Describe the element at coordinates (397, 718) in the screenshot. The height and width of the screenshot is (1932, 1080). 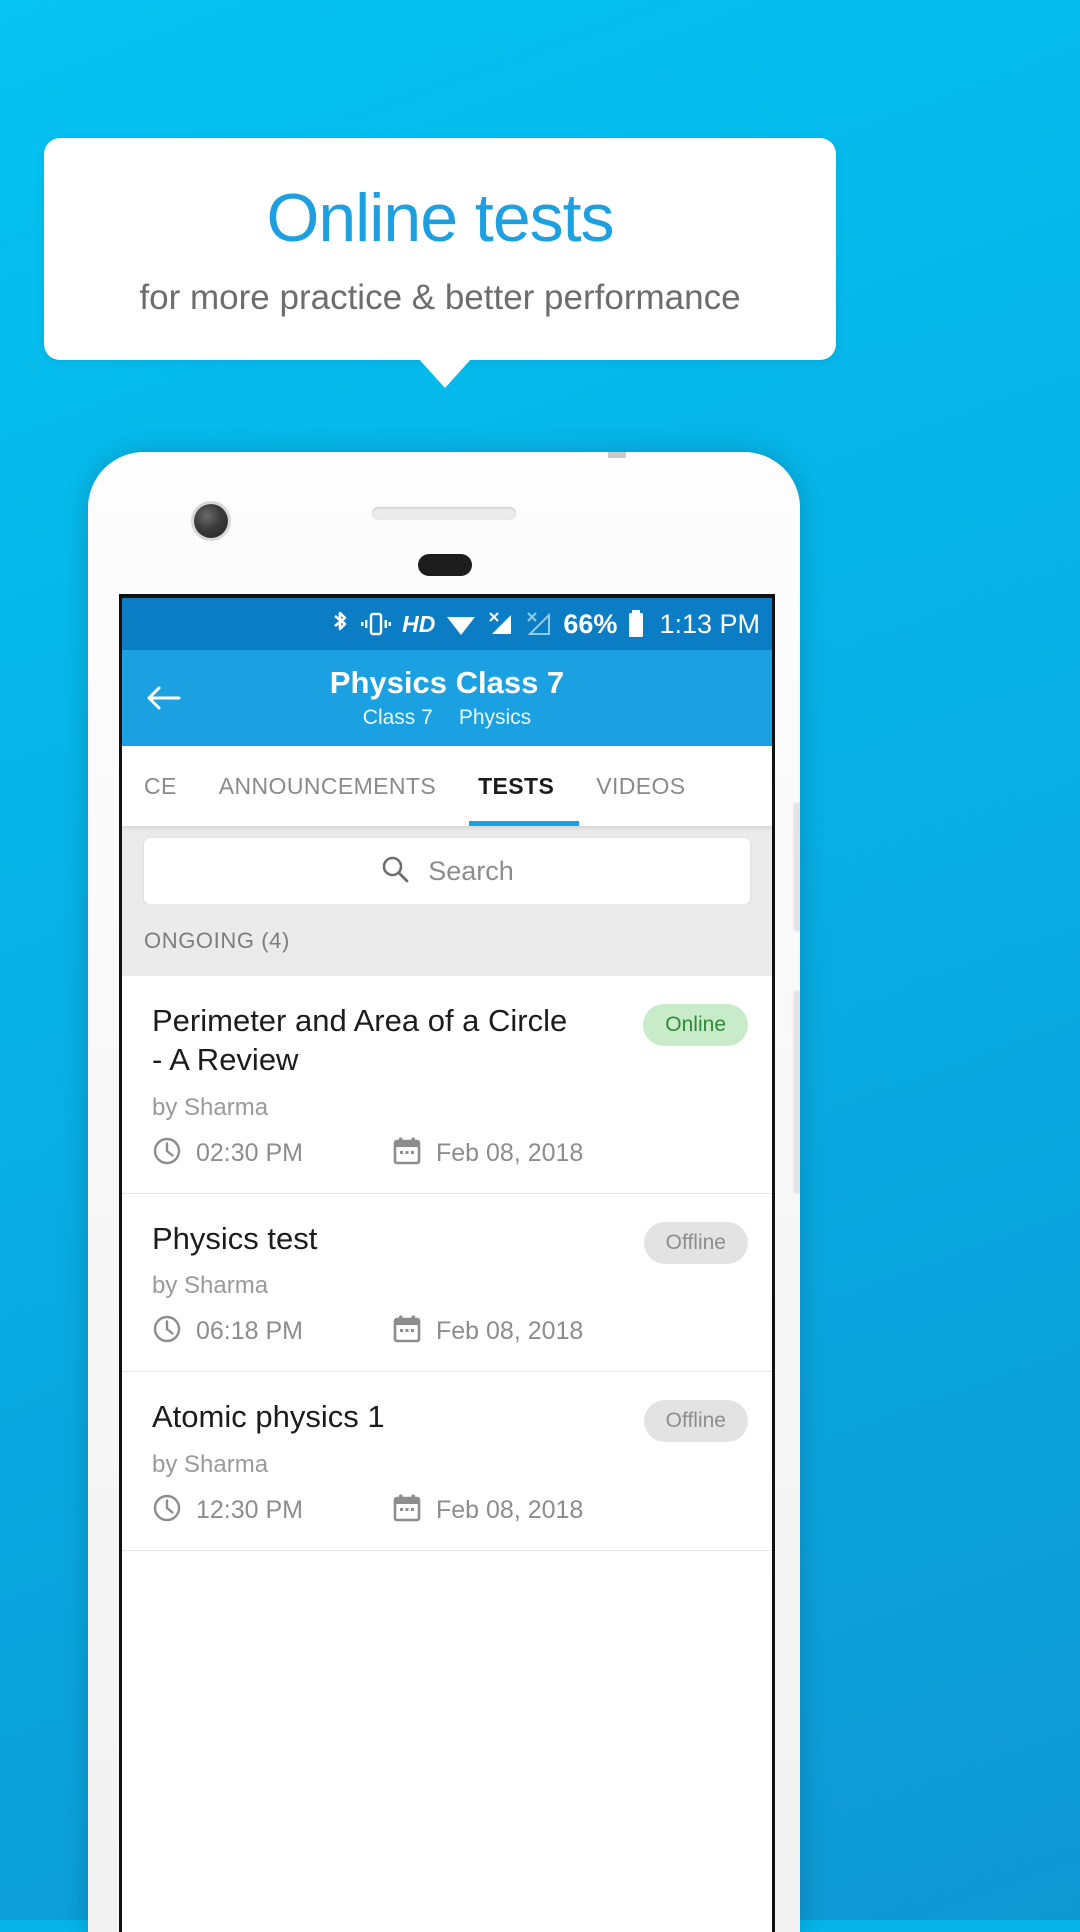
I see `breadcrumb-class: Class 7` at that location.